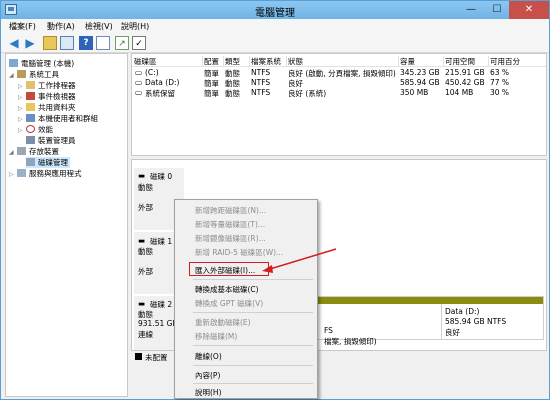 This screenshot has height=400, width=550. Describe the element at coordinates (68, 118) in the screenshot. I see `tree-local-users-label: 本機使用者和群組` at that location.